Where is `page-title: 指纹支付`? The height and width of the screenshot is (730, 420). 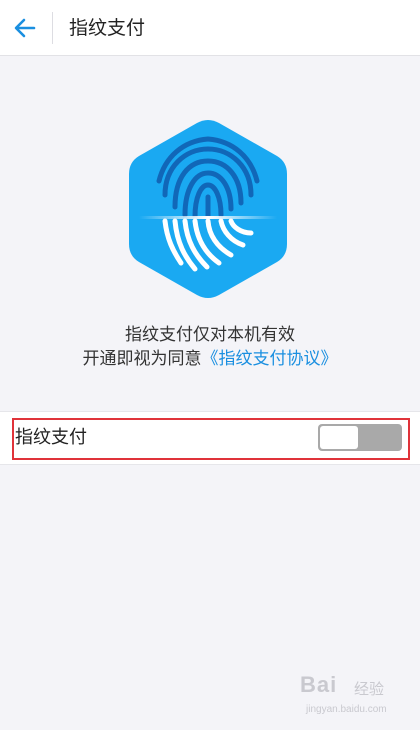 page-title: 指纹支付 is located at coordinates (107, 28).